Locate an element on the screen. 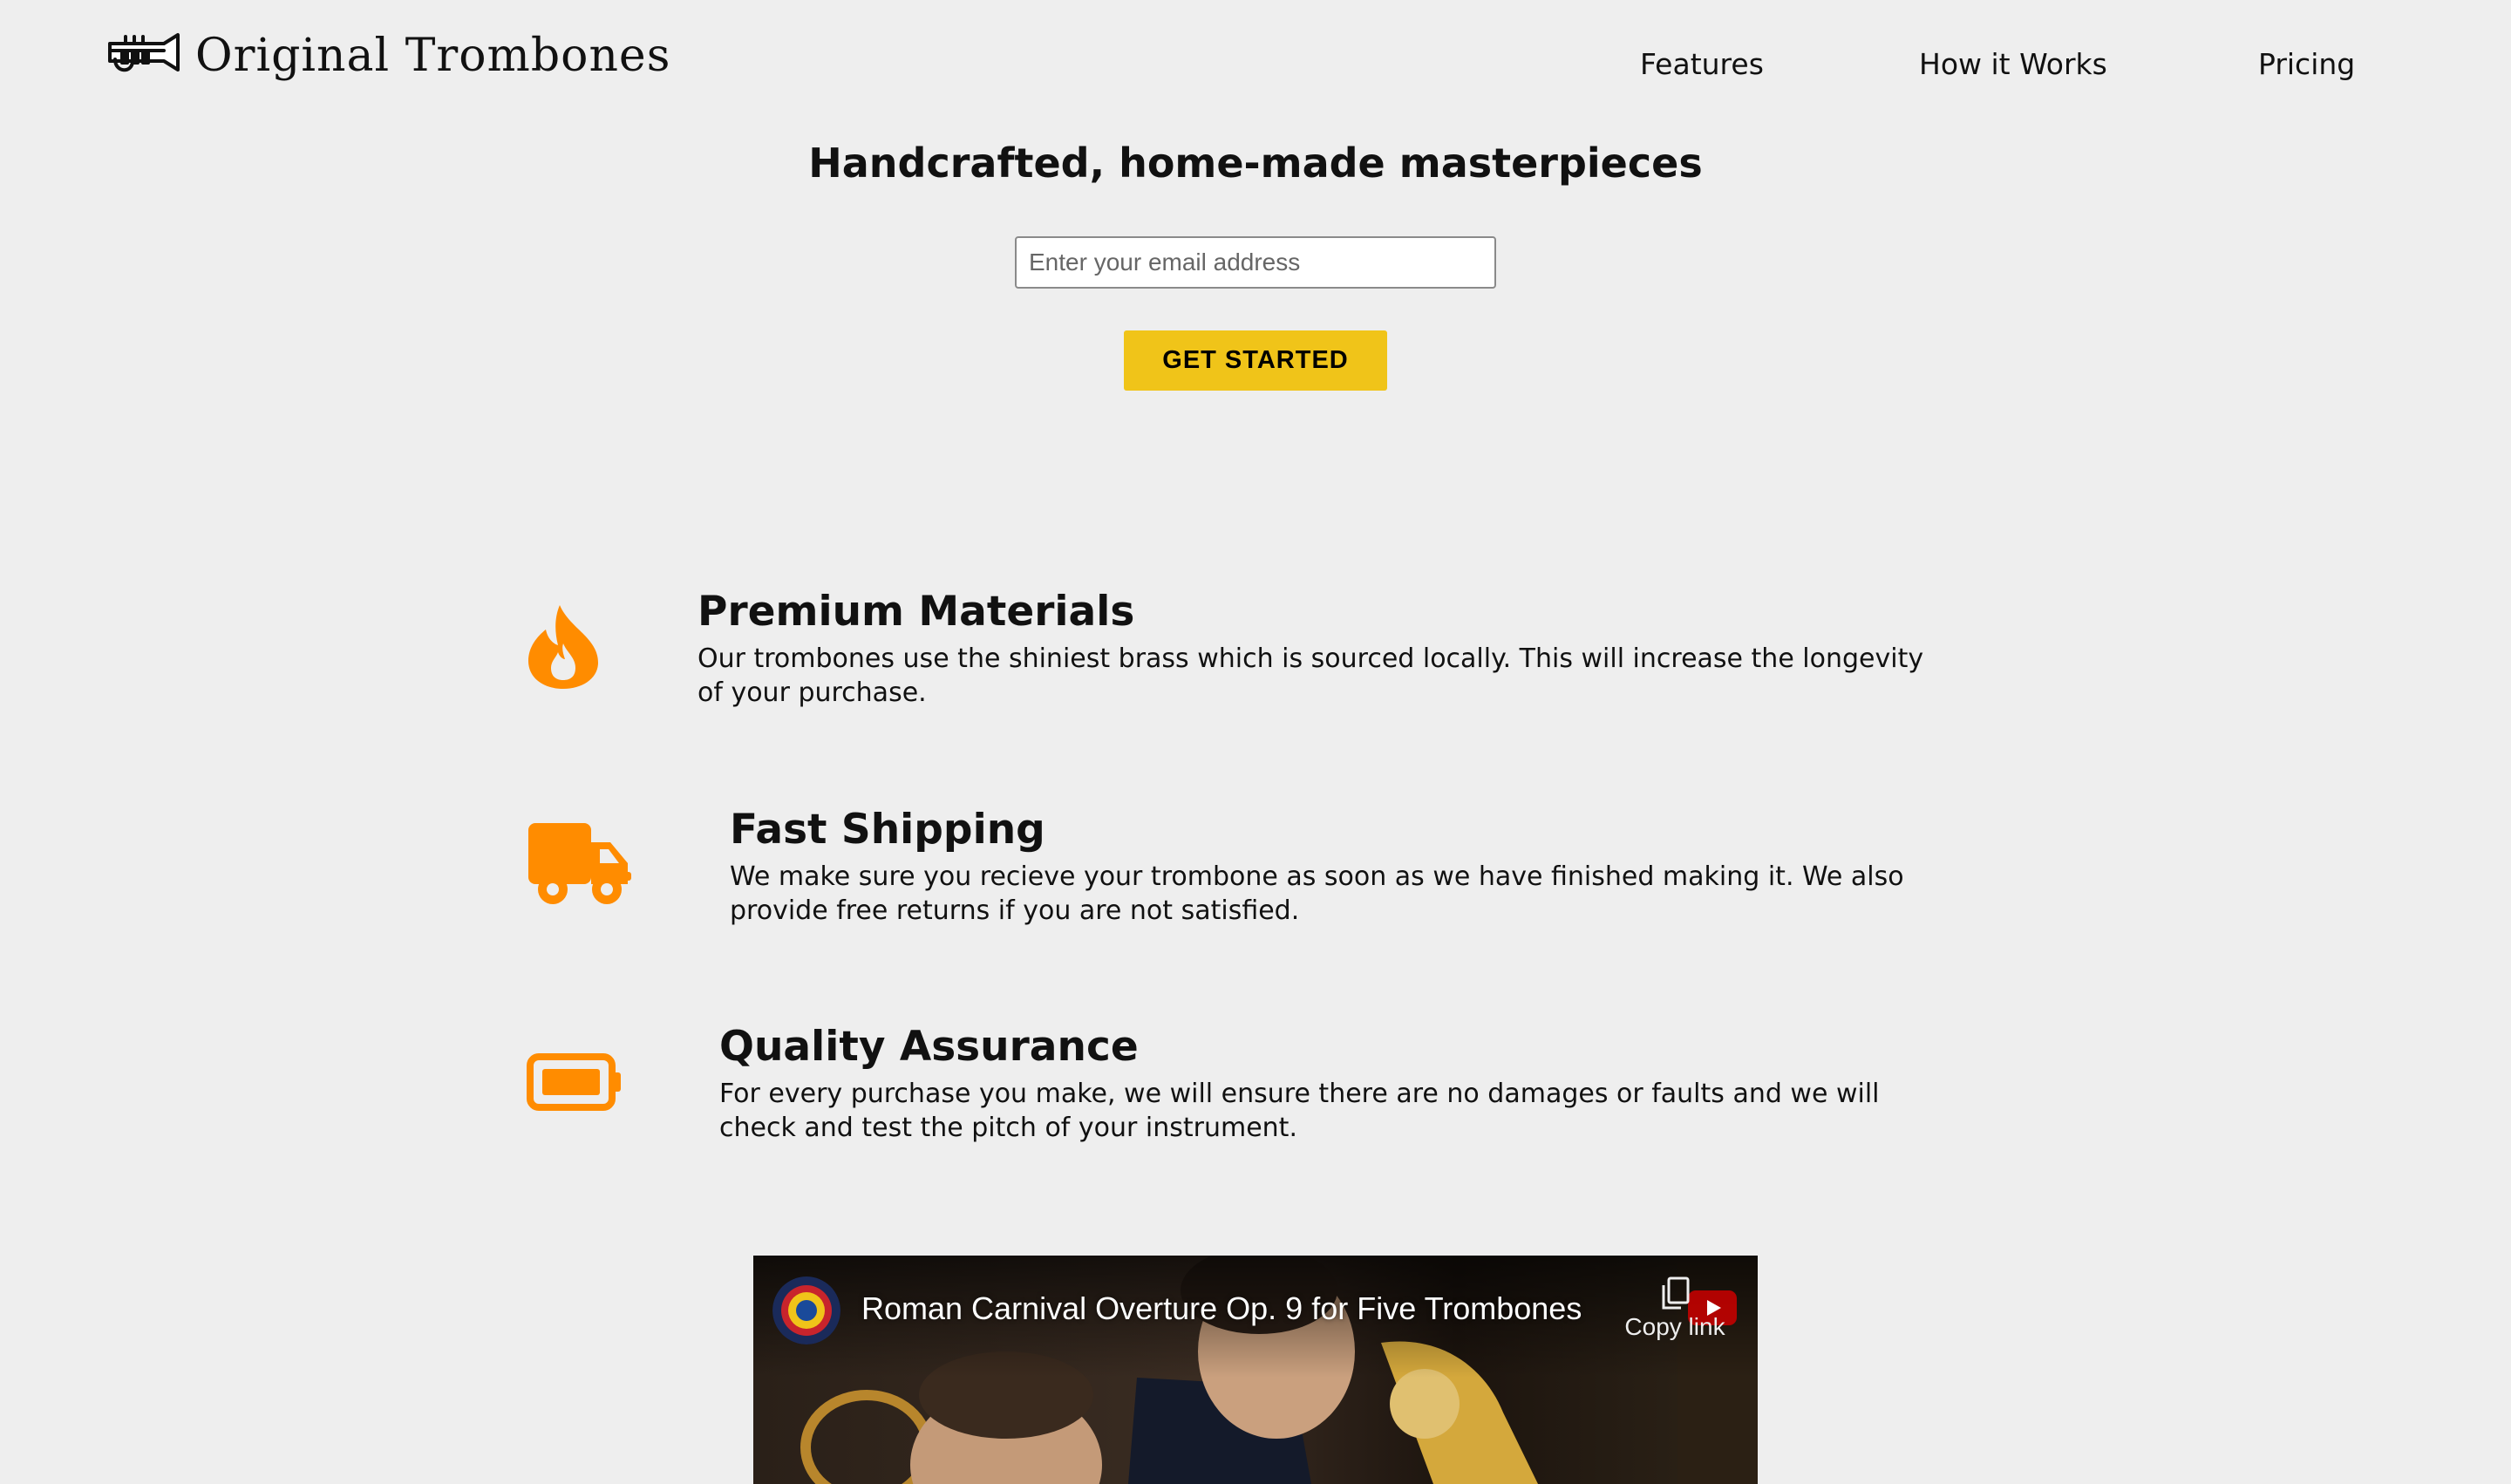 The height and width of the screenshot is (1484, 2511). copy-link-button: Copy link is located at coordinates (1675, 1308).